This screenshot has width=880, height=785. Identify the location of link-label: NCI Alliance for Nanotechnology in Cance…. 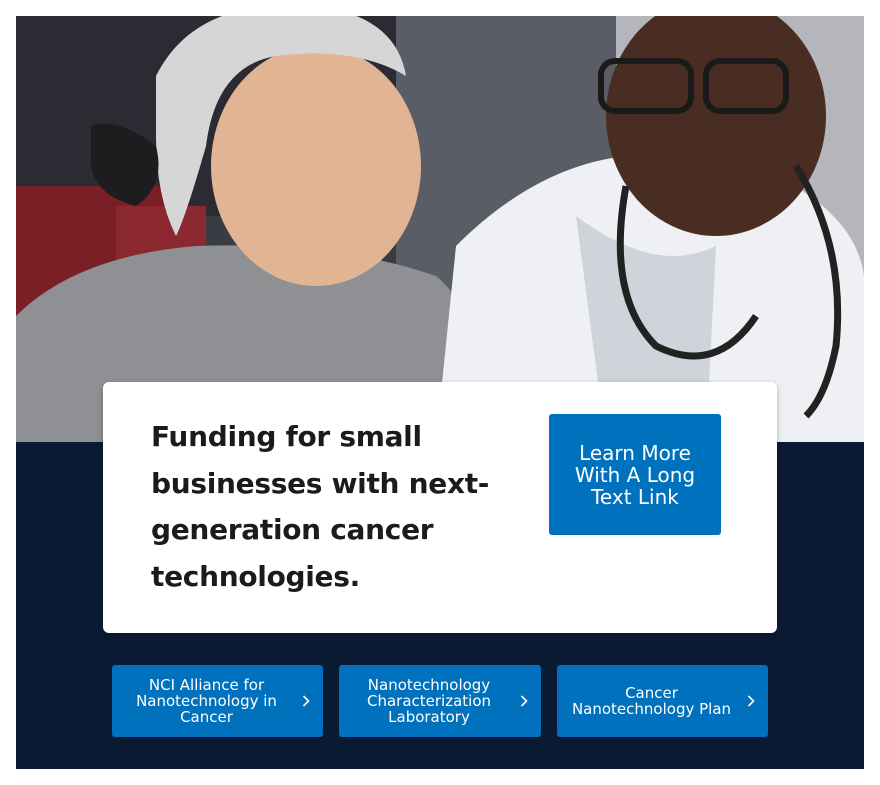
(206, 701).